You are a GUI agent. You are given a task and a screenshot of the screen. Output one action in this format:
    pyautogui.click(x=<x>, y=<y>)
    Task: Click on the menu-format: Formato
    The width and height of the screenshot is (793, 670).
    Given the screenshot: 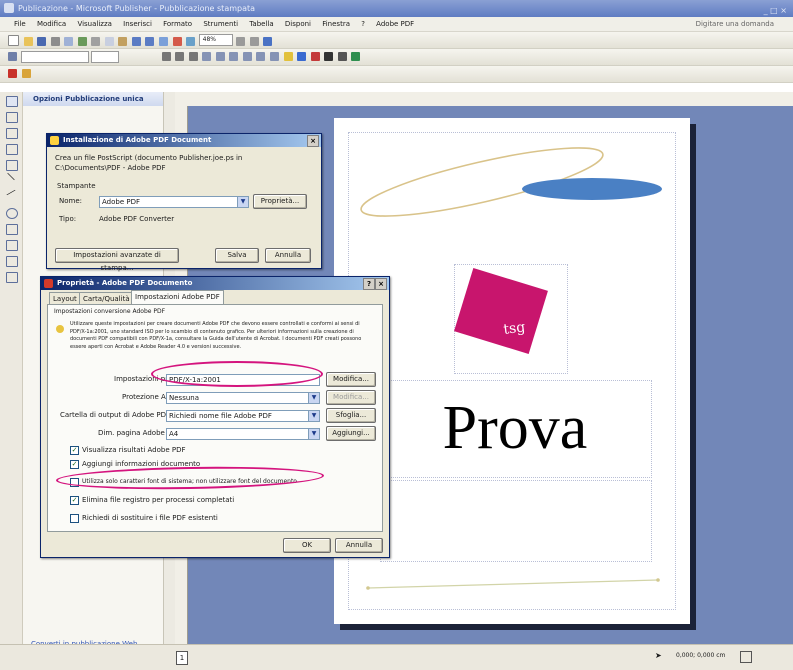 What is the action you would take?
    pyautogui.click(x=177, y=24)
    